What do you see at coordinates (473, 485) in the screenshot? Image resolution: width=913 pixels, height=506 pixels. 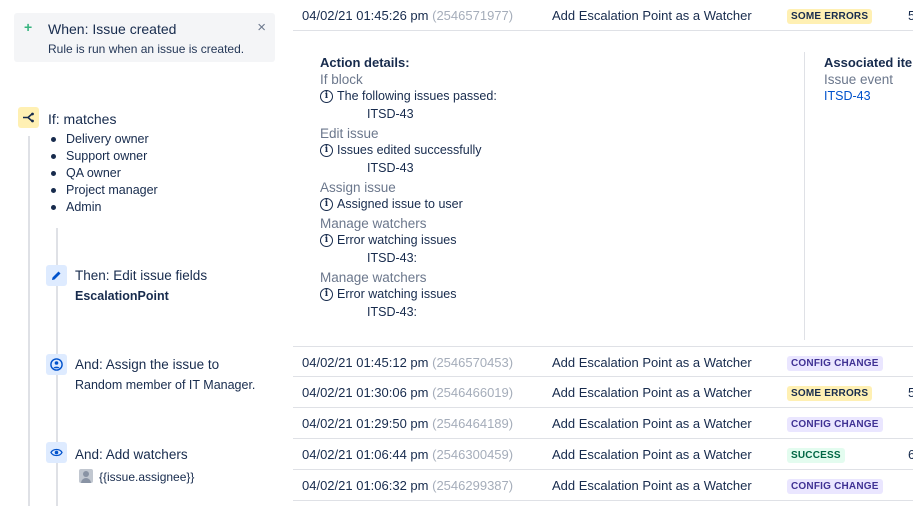 I see `audit-id: (2546299387)` at bounding box center [473, 485].